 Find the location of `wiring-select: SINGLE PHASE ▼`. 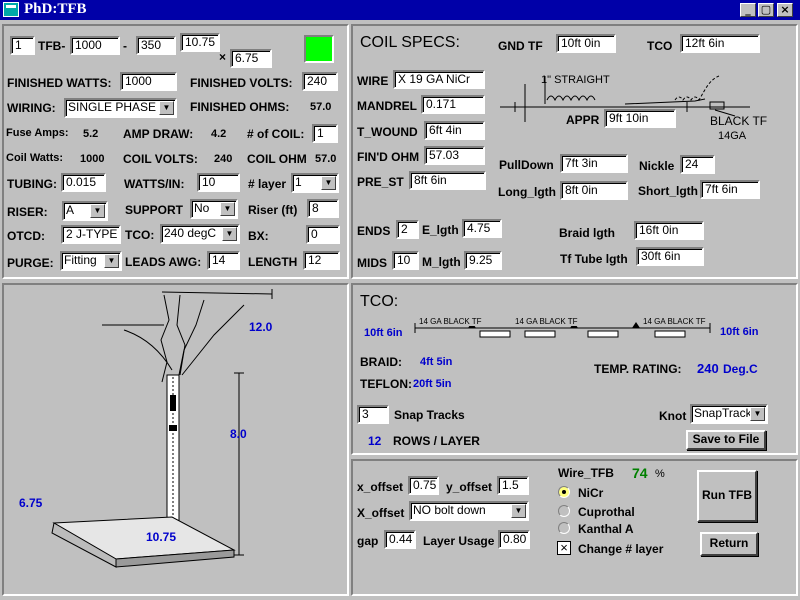

wiring-select: SINGLE PHASE ▼ is located at coordinates (120, 108).